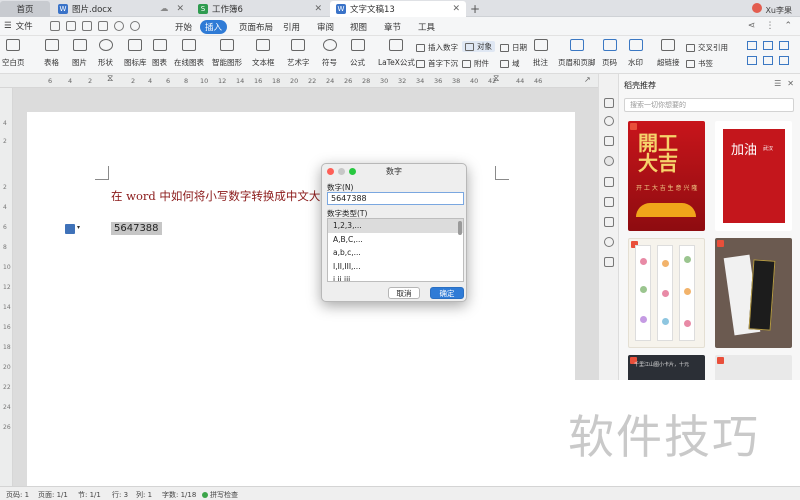  Describe the element at coordinates (666, 176) in the screenshot. I see `template-card: 開工 大吉 开 工 大 吉 生 意 兴 隆` at that location.